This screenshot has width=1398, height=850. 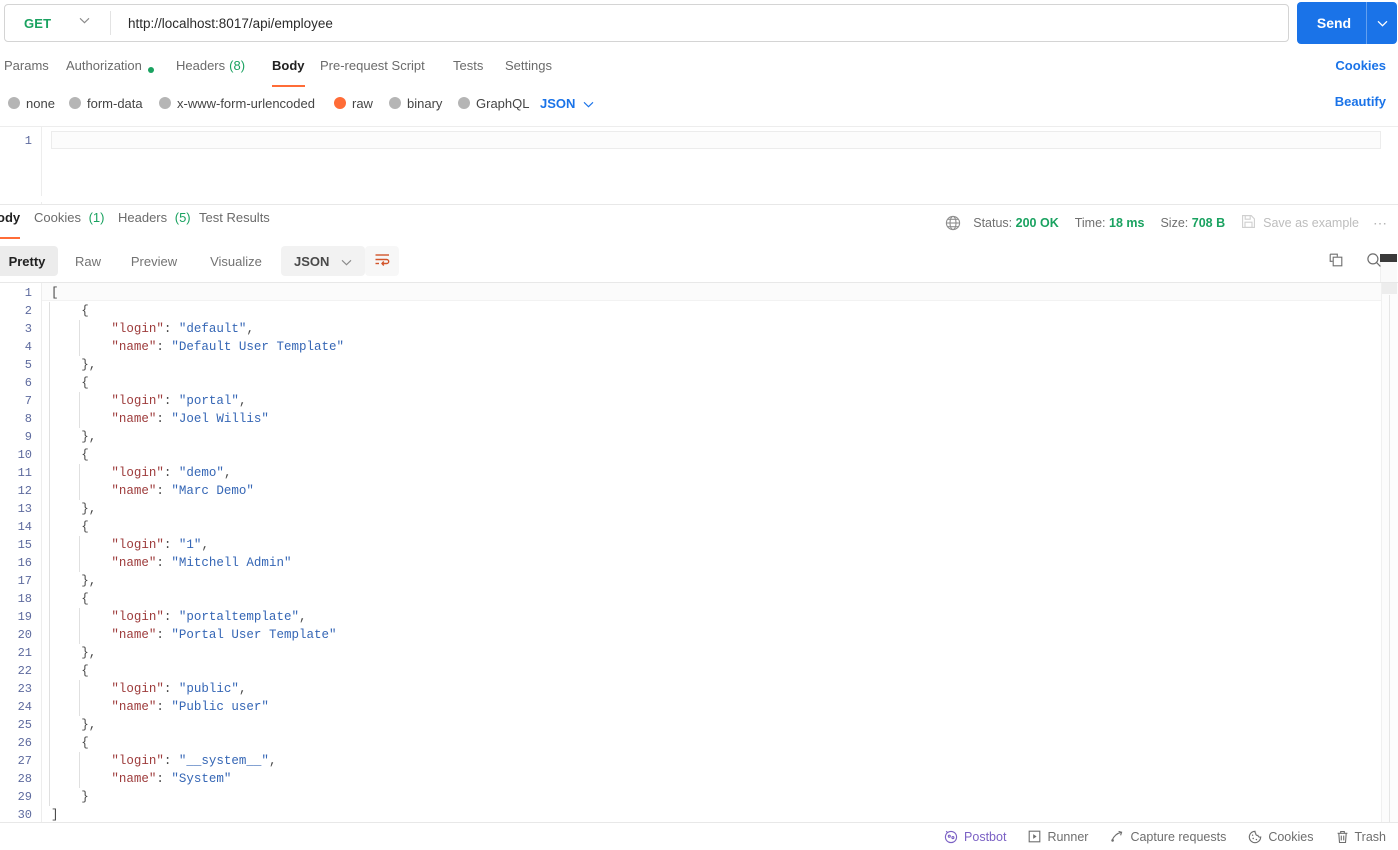 What do you see at coordinates (288, 65) in the screenshot?
I see `request-tab-label: Body` at bounding box center [288, 65].